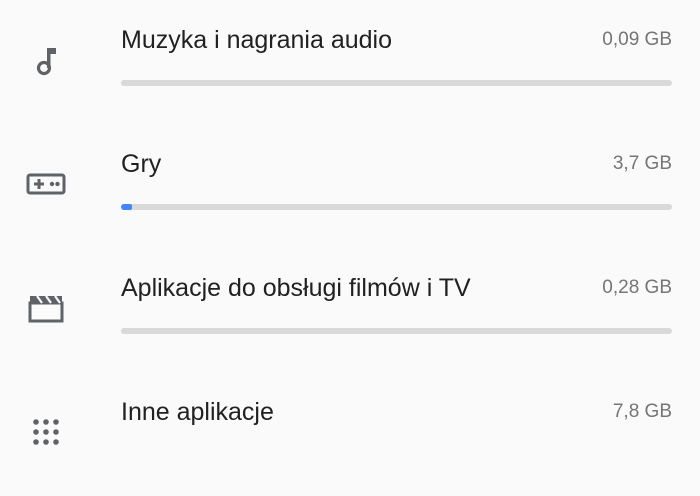 The height and width of the screenshot is (496, 700). I want to click on gamepad-icon, so click(46, 184).